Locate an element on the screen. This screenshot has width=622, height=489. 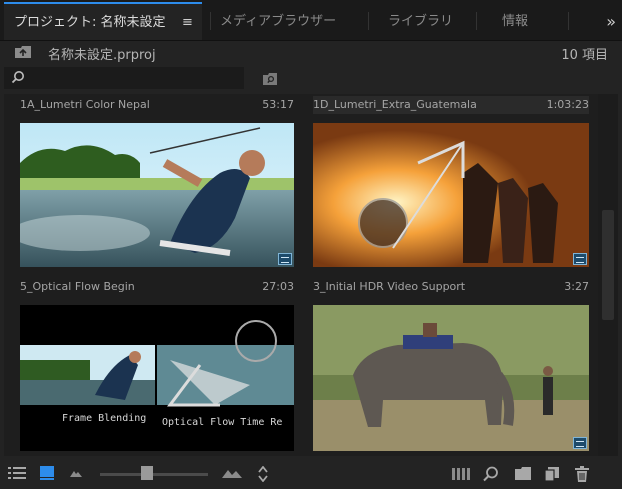
find-icon is located at coordinates (491, 474).